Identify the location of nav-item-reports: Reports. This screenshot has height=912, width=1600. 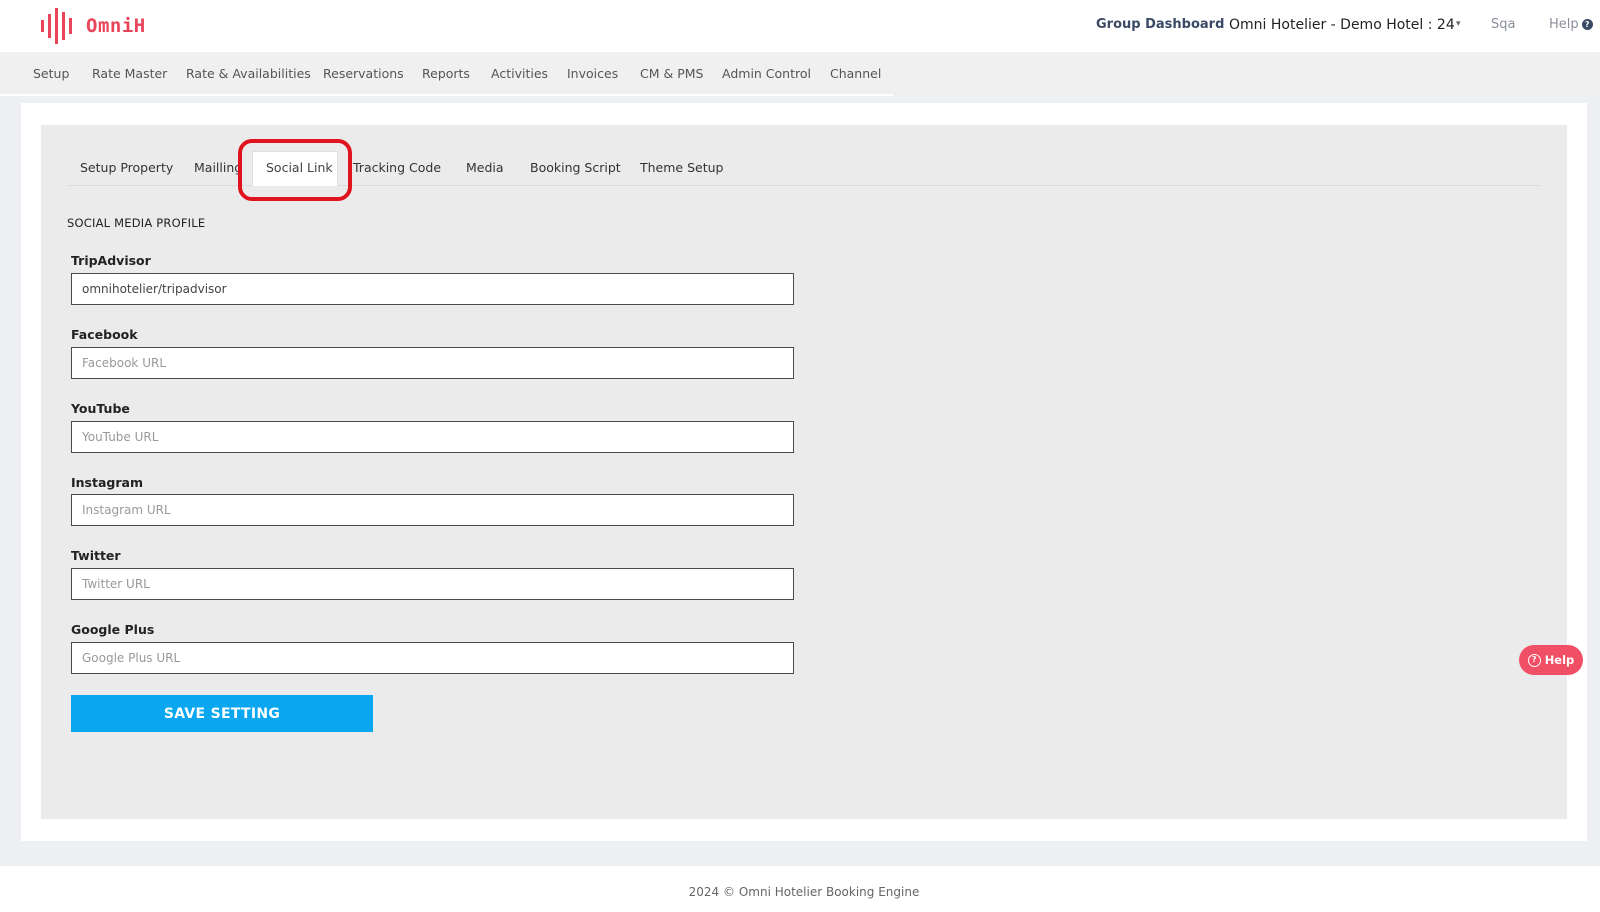
(446, 73).